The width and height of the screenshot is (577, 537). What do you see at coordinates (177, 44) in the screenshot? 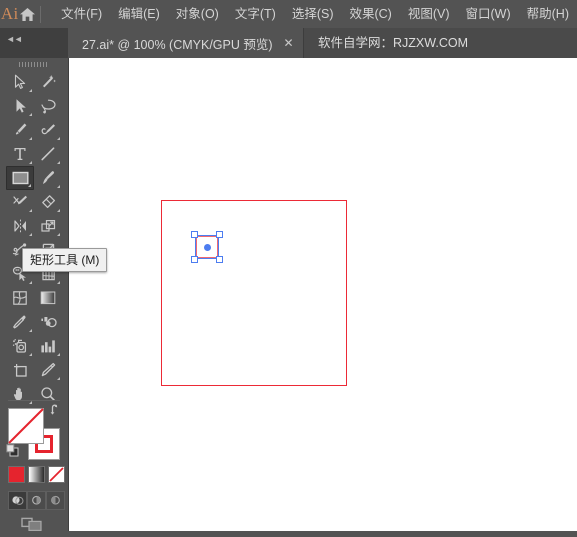
I see `document-tab-title: 27.ai* @ 100% (CMYK/GPU 预览)` at bounding box center [177, 44].